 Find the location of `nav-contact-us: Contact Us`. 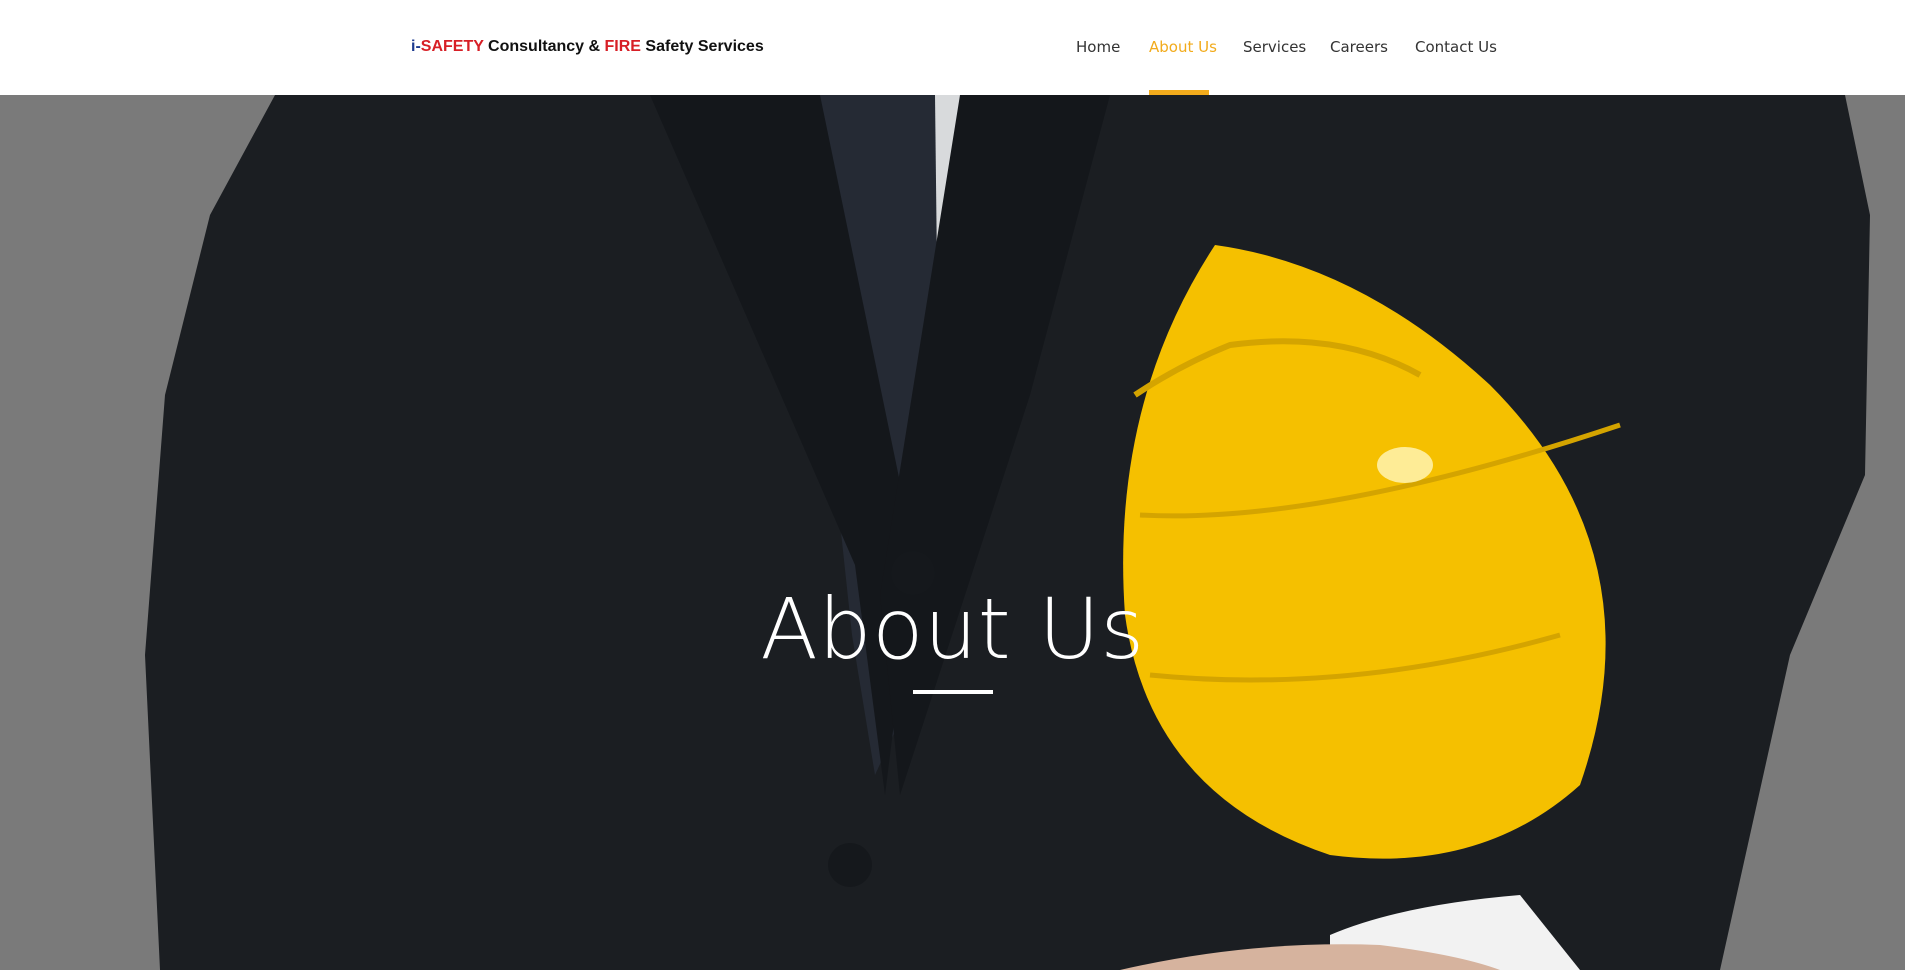

nav-contact-us: Contact Us is located at coordinates (1456, 47).